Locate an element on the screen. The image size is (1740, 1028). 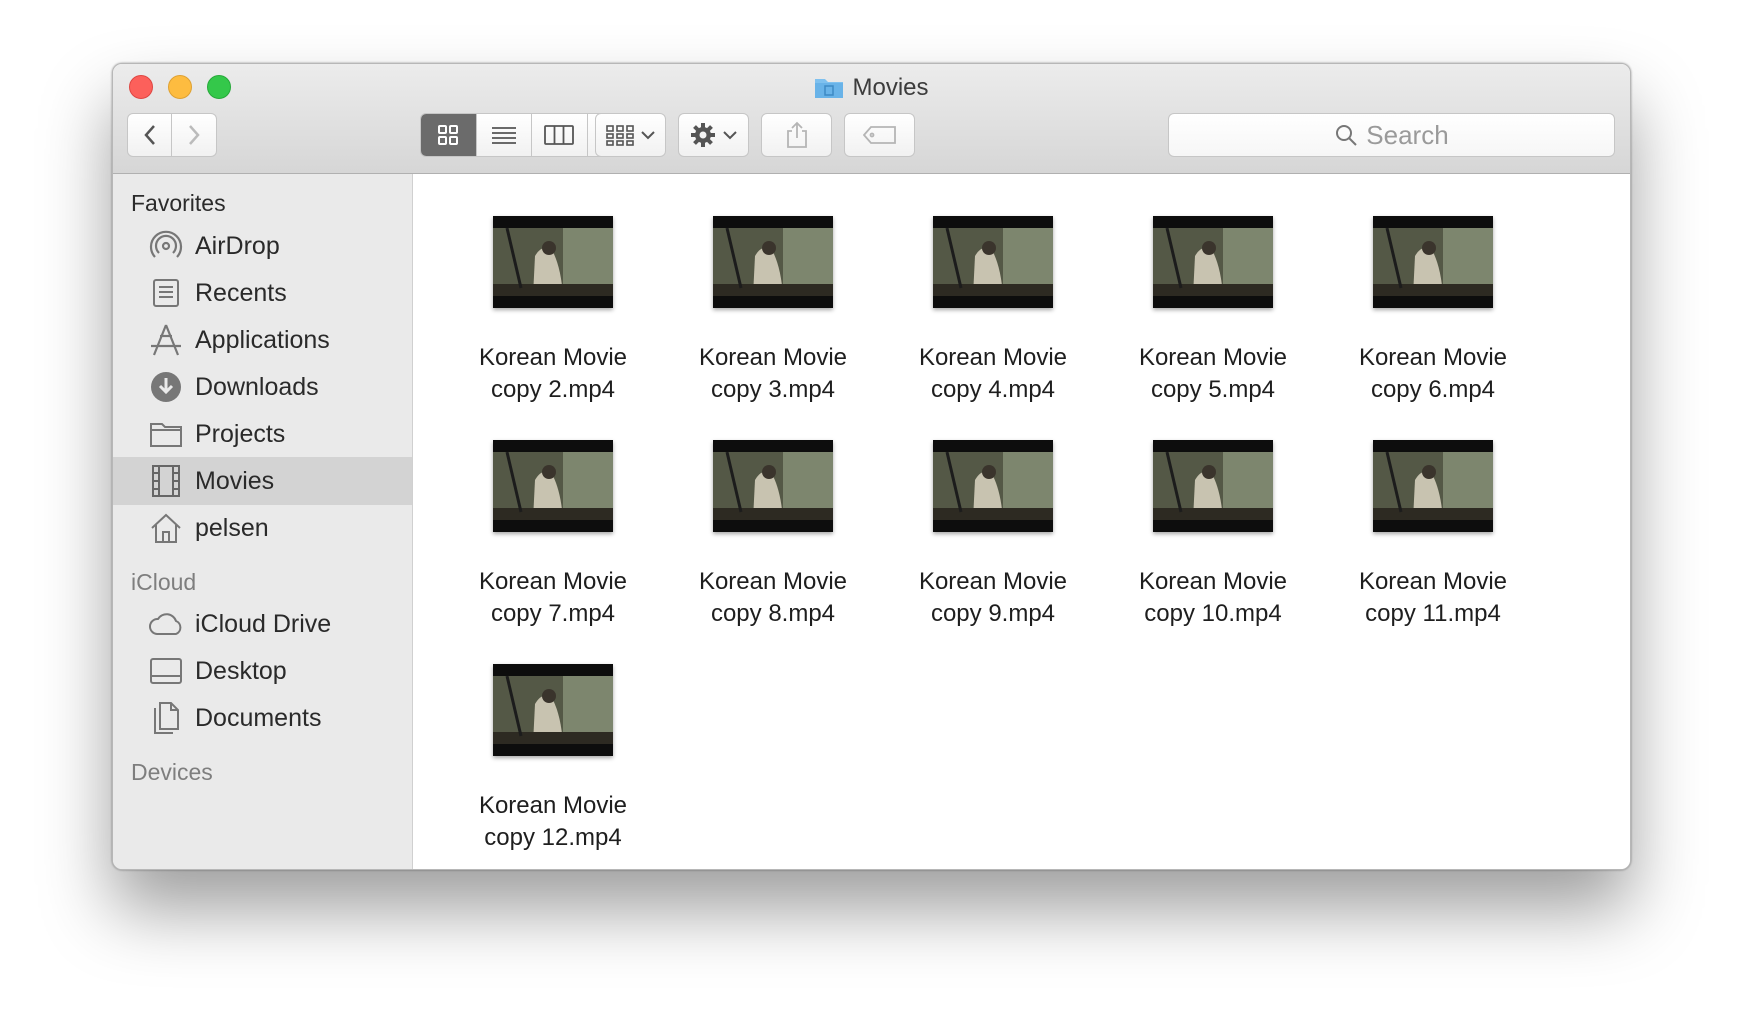
file-name: Korean Movie copy 11.mp4 is located at coordinates (1433, 597).